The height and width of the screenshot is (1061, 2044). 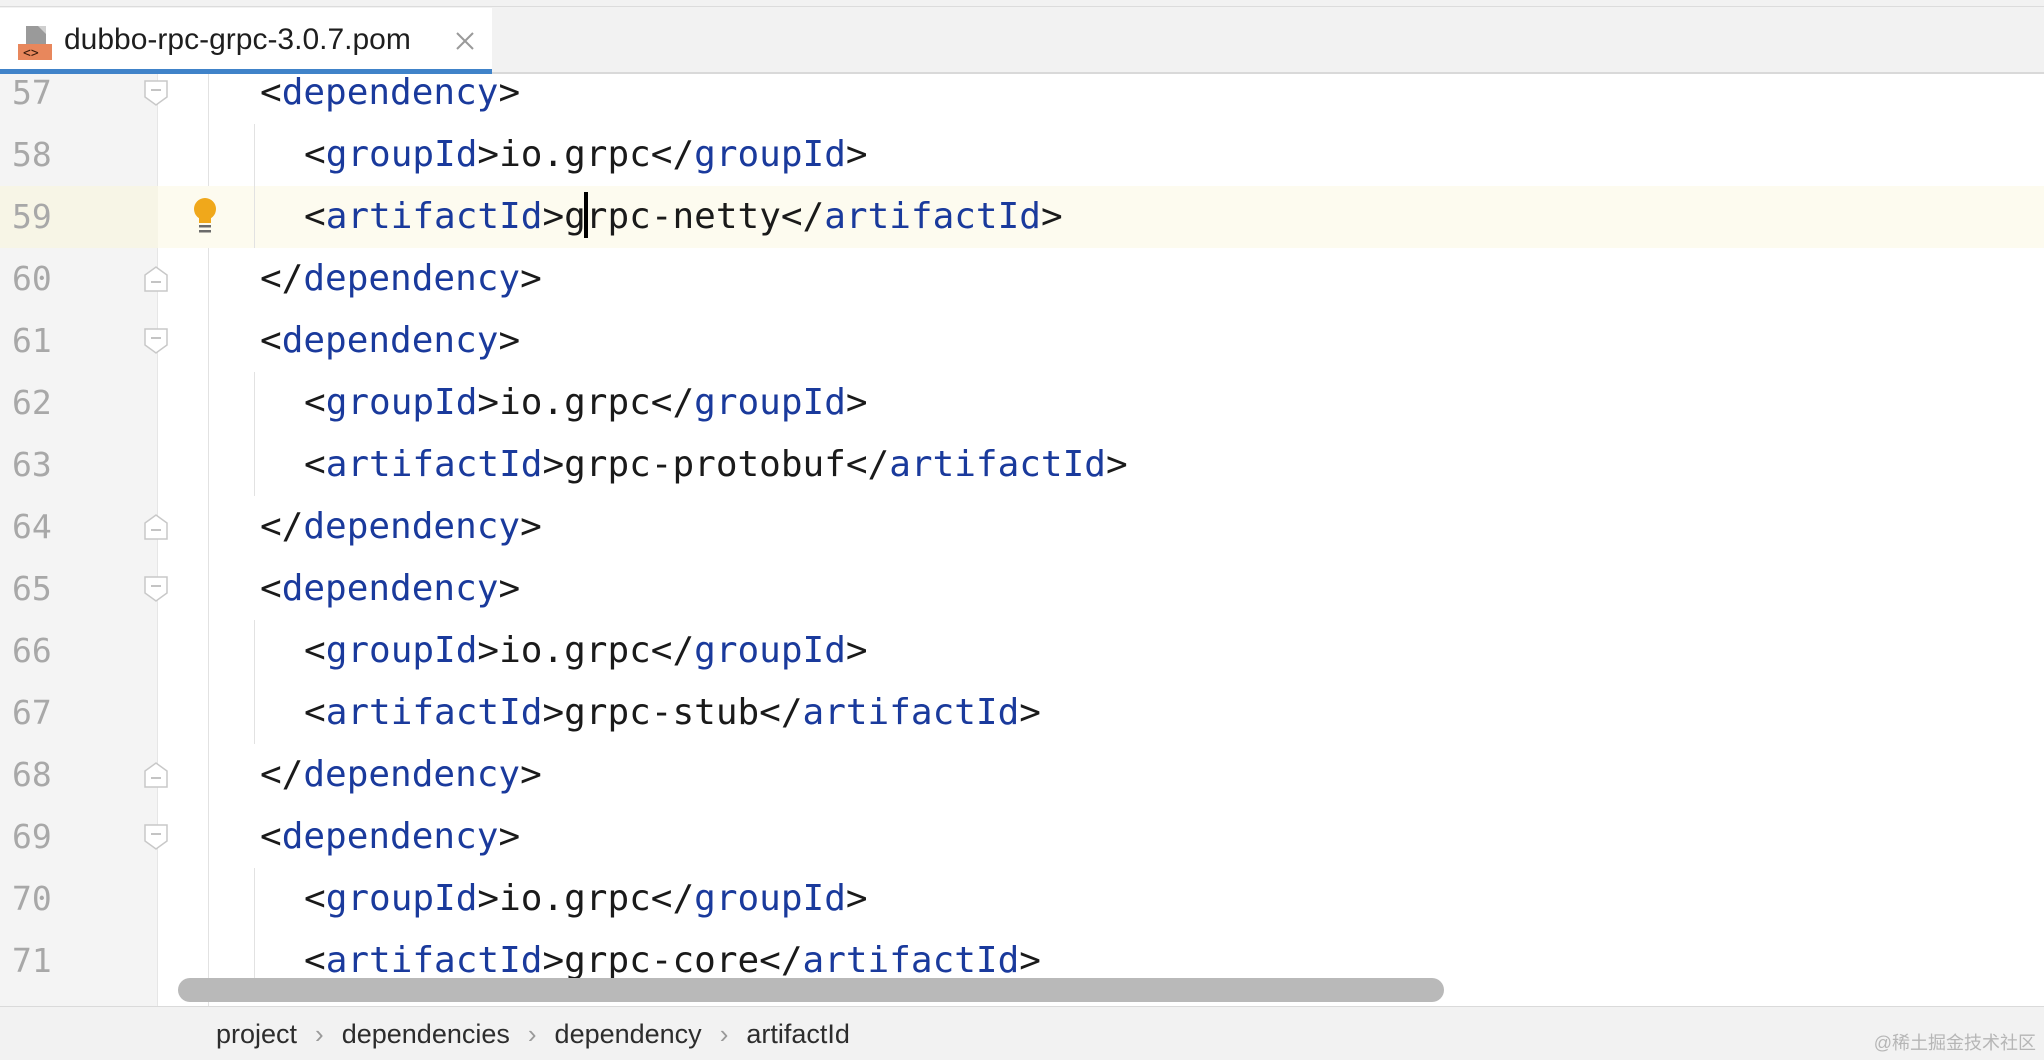 I want to click on line-number: 62, so click(x=79, y=403).